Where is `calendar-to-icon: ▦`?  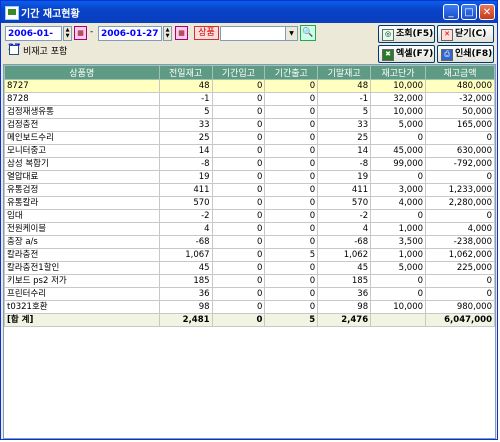 calendar-to-icon: ▦ is located at coordinates (181, 33).